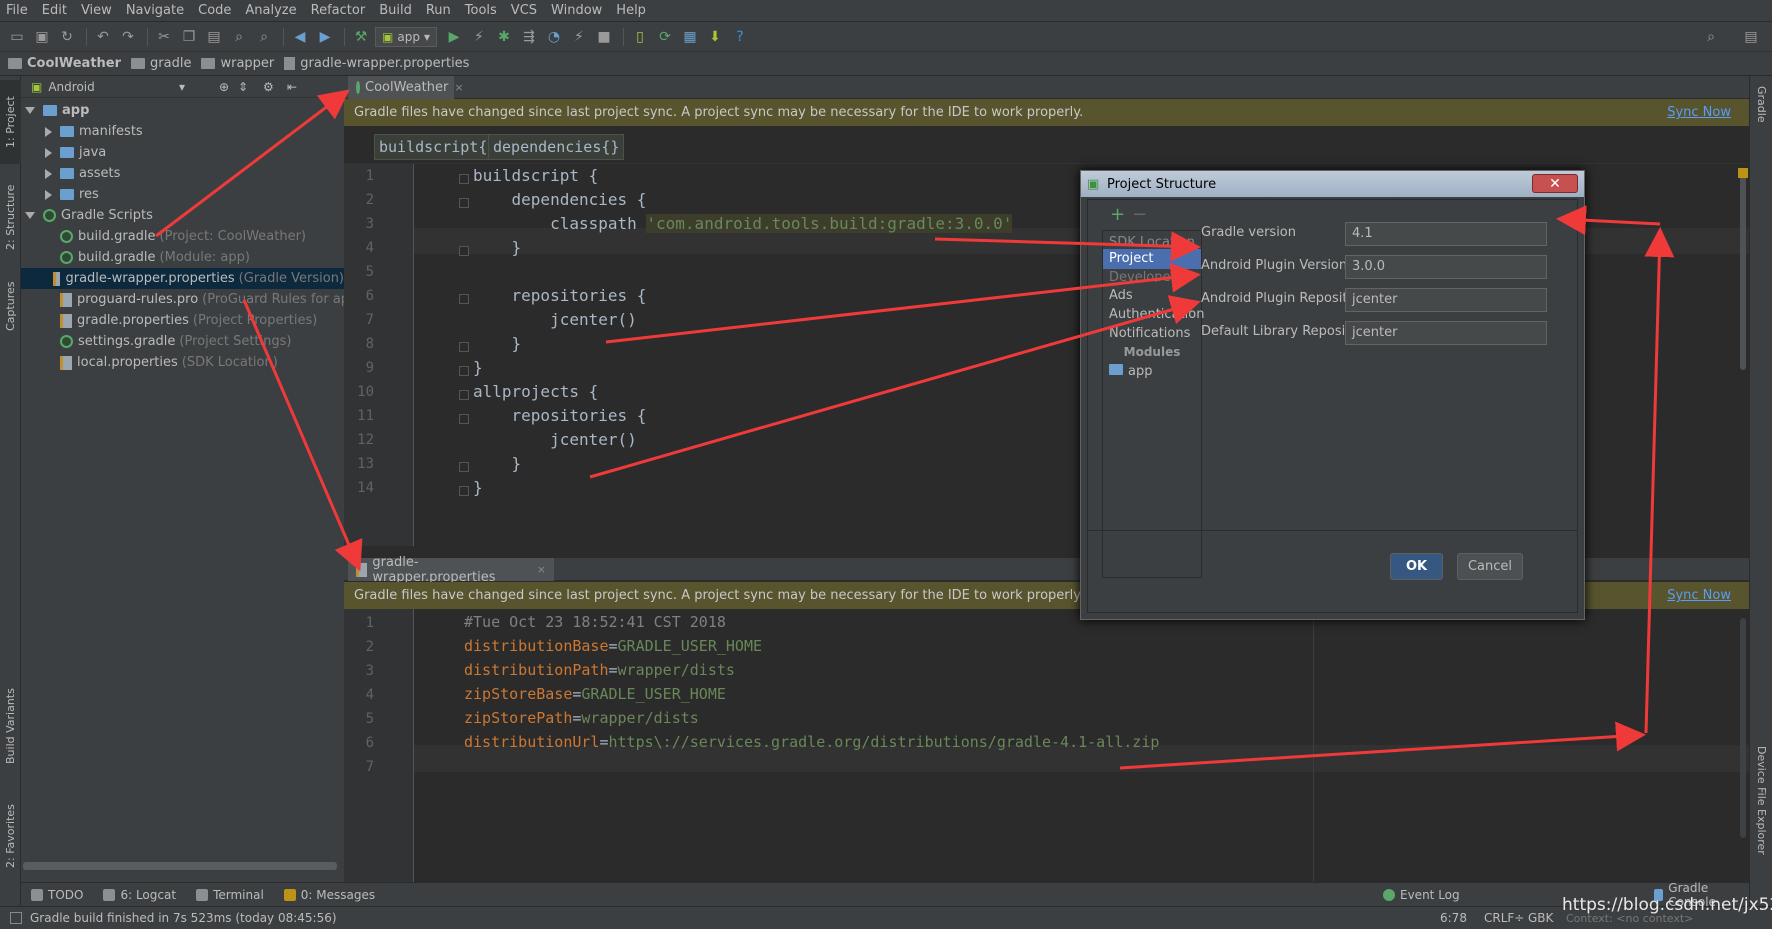 This screenshot has width=1772, height=929. I want to click on menu-refactor: Refactor, so click(338, 10).